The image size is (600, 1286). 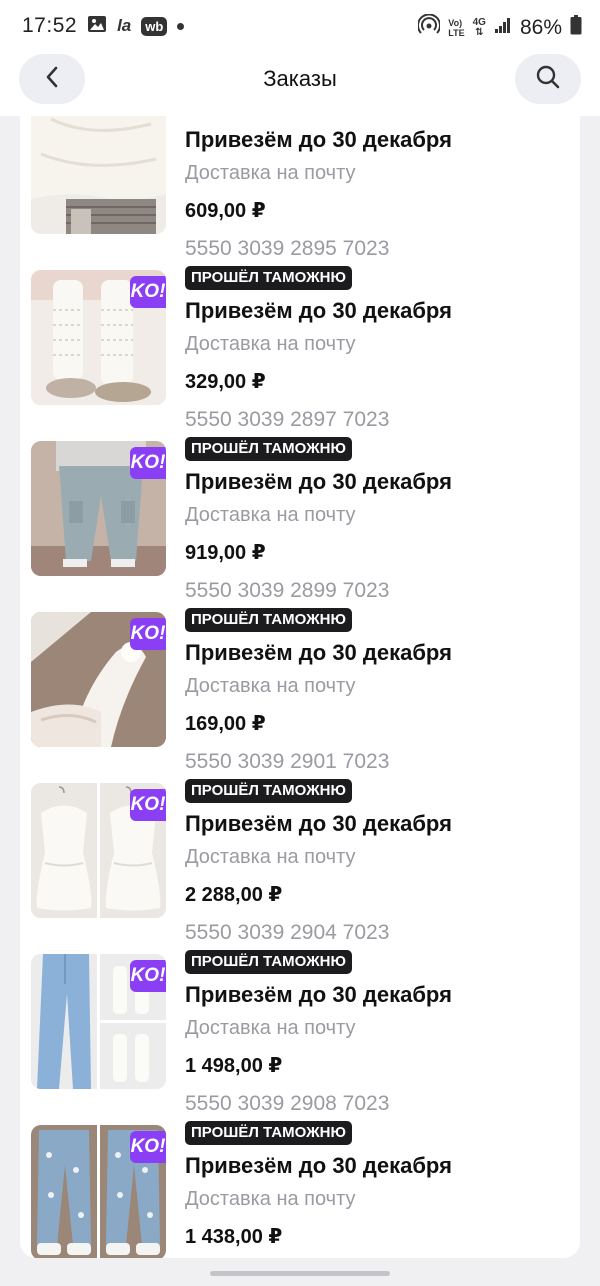 I want to click on track-number: 5550 3039 2895 7023, so click(x=287, y=248).